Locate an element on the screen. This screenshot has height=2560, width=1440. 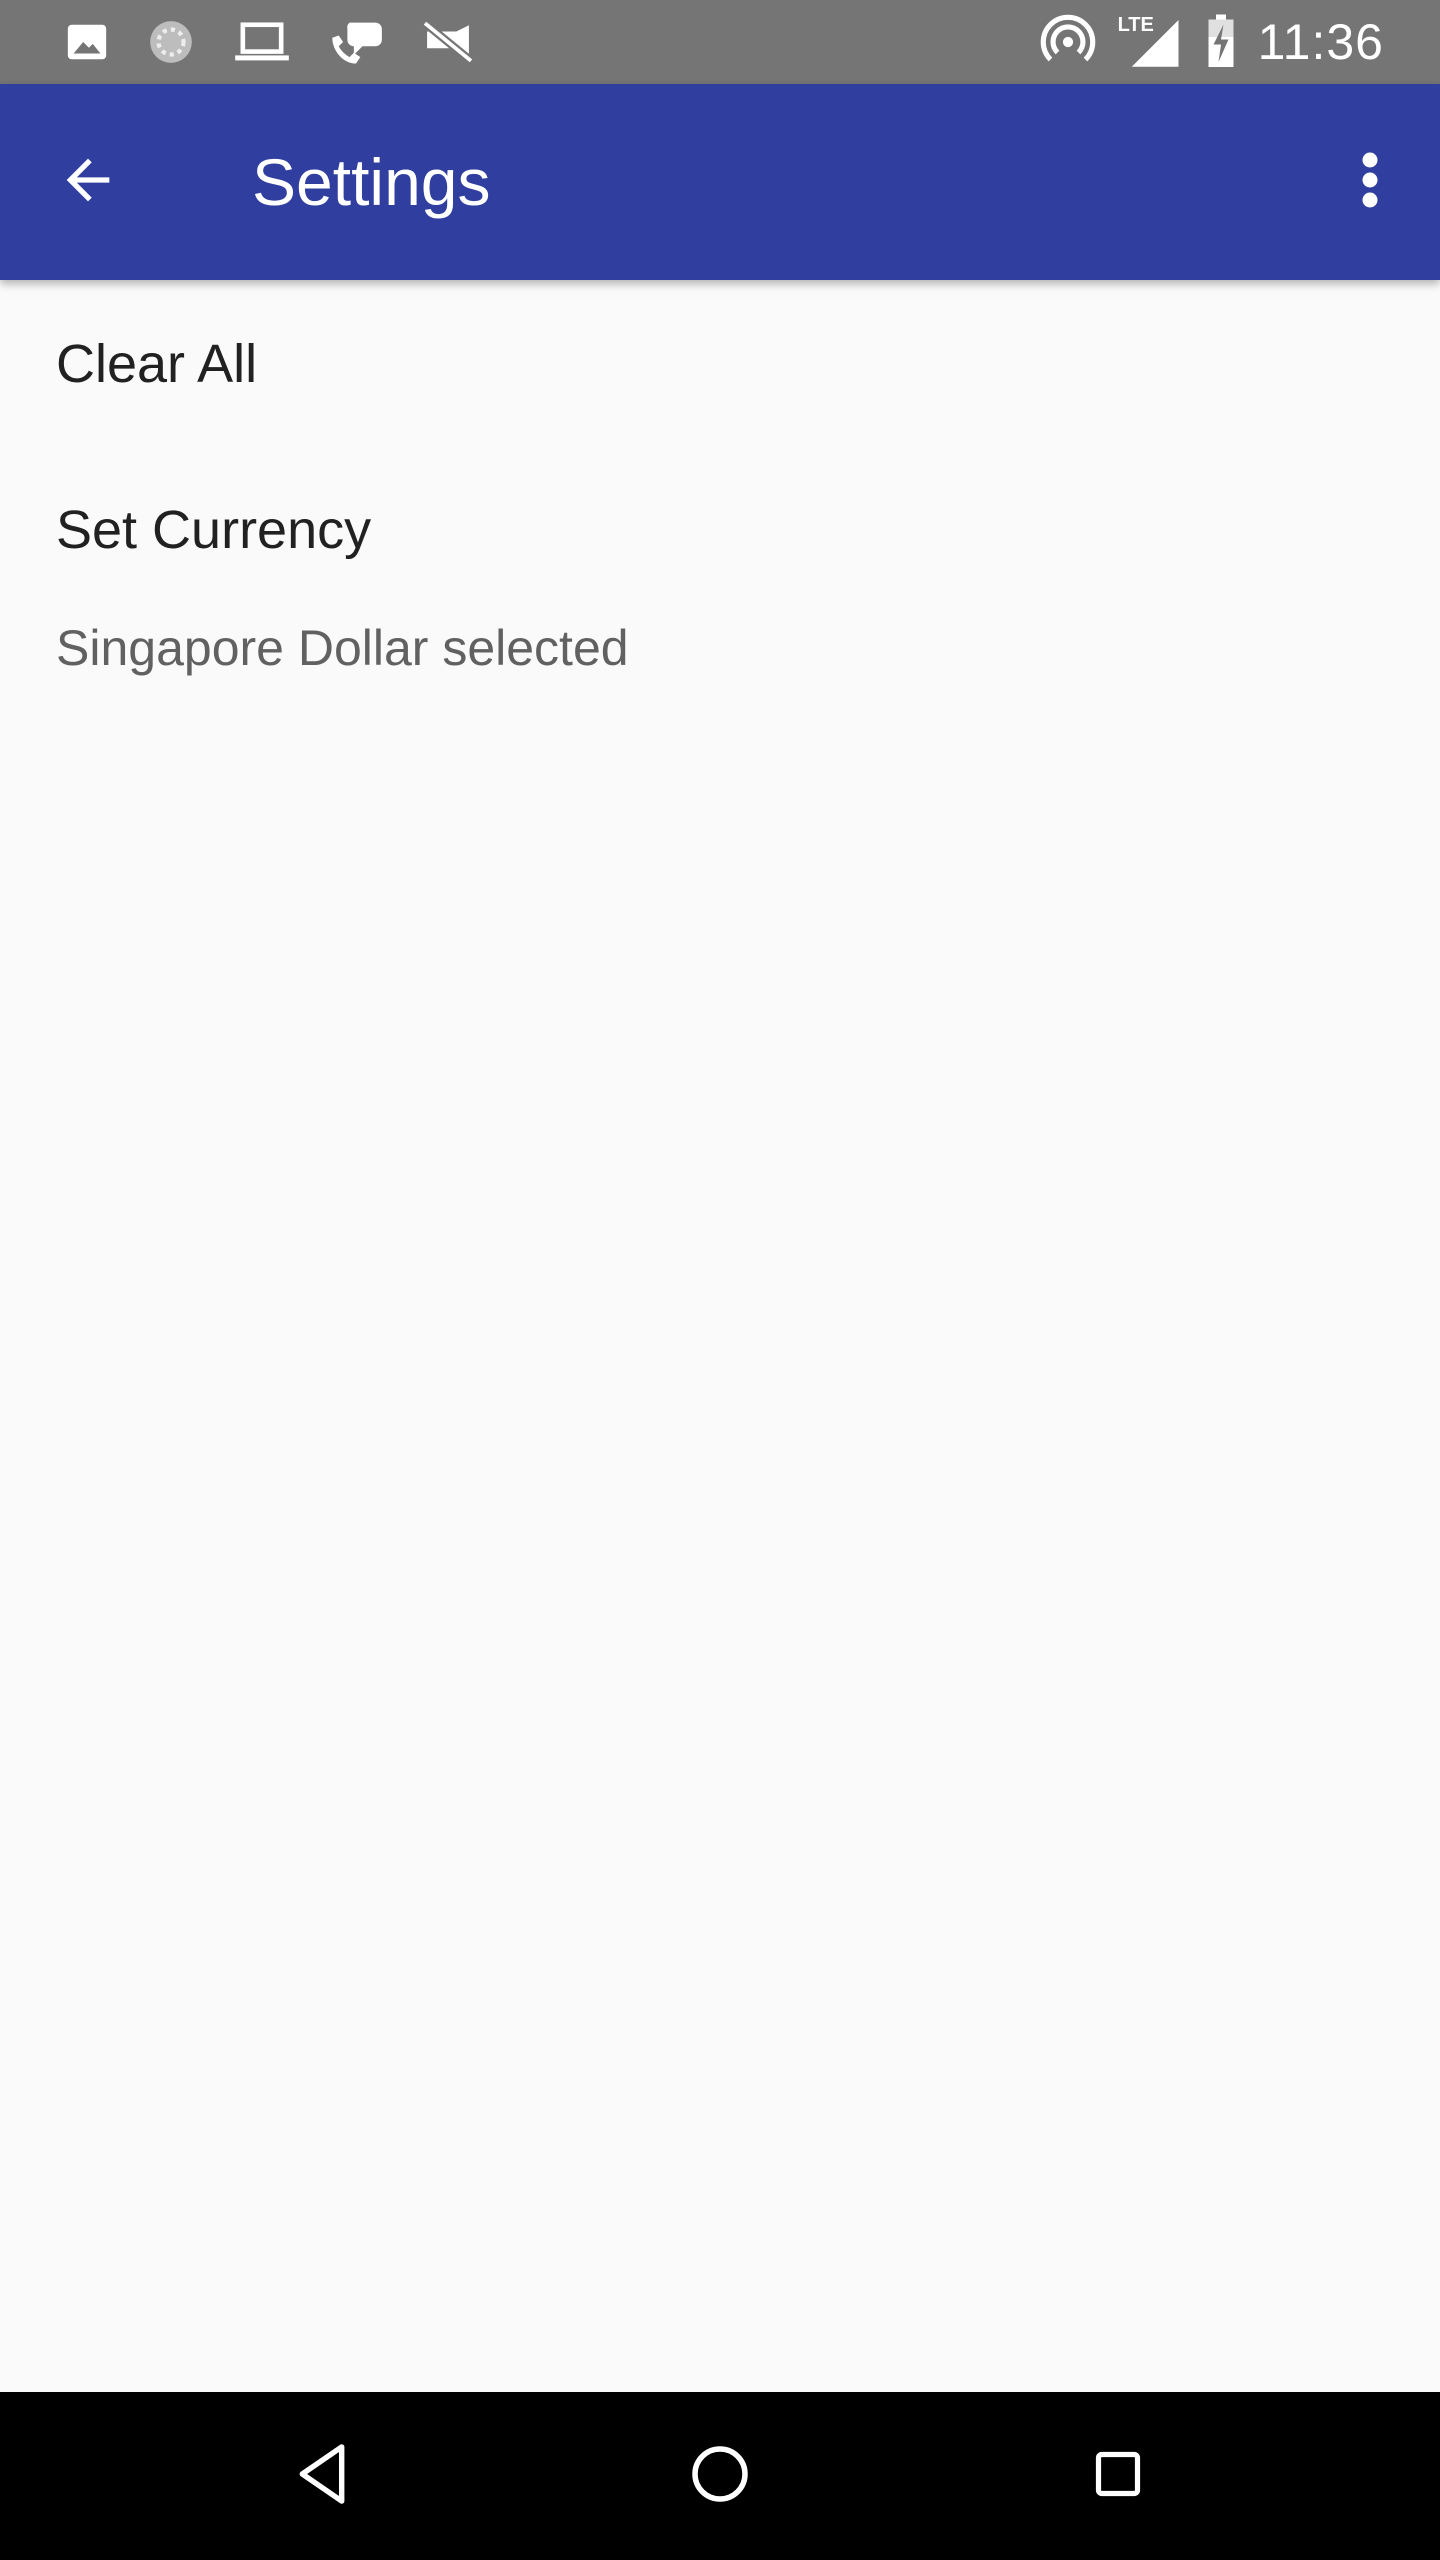
battery-charging-icon is located at coordinates (1221, 42).